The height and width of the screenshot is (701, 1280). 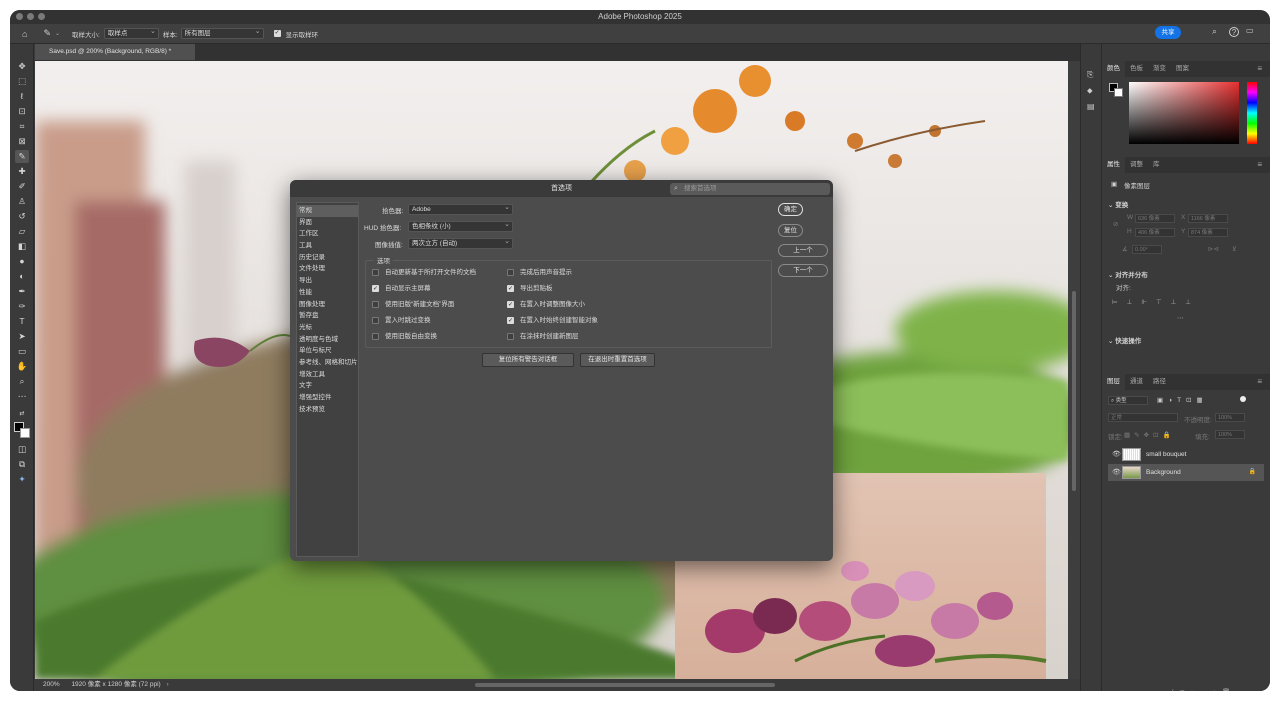 What do you see at coordinates (22, 449) in the screenshot?
I see `quick-mask-icon: ◫` at bounding box center [22, 449].